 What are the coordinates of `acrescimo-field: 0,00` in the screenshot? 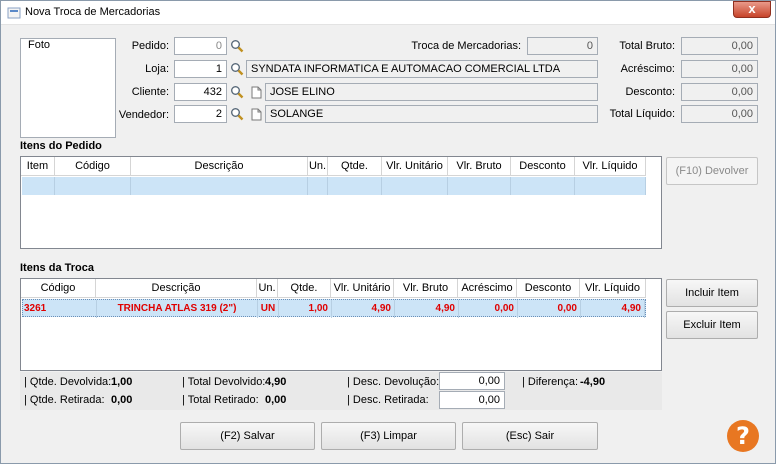 It's located at (719, 69).